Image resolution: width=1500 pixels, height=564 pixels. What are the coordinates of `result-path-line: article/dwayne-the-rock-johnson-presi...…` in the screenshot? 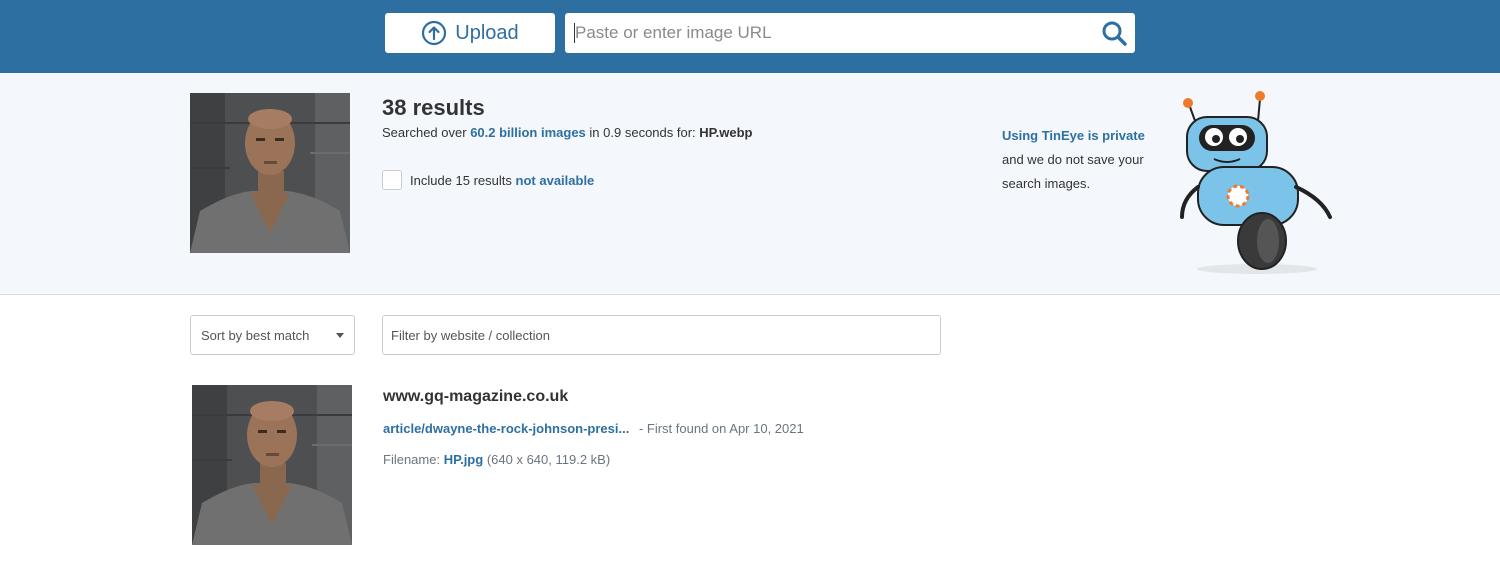 It's located at (593, 428).